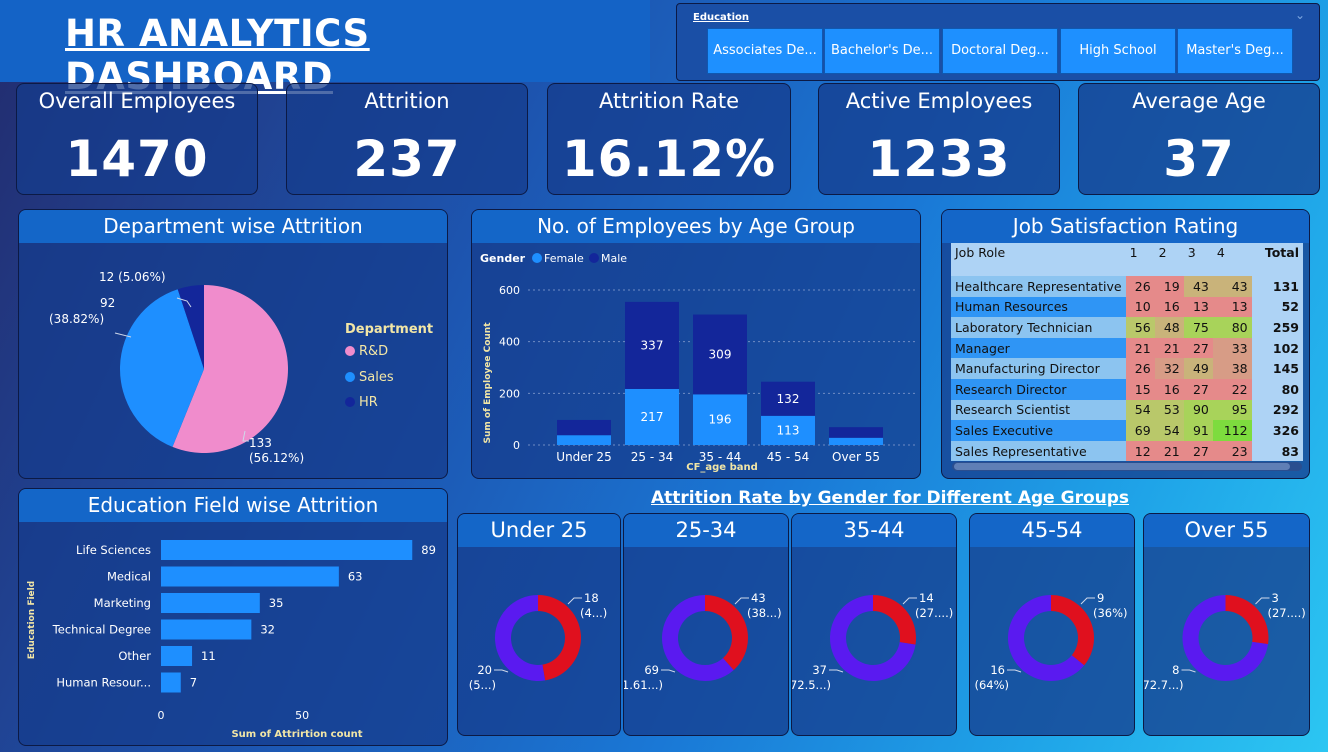 The image size is (1328, 752). What do you see at coordinates (811, 685) in the screenshot?
I see `donut-blue-pct: (72.5...)` at bounding box center [811, 685].